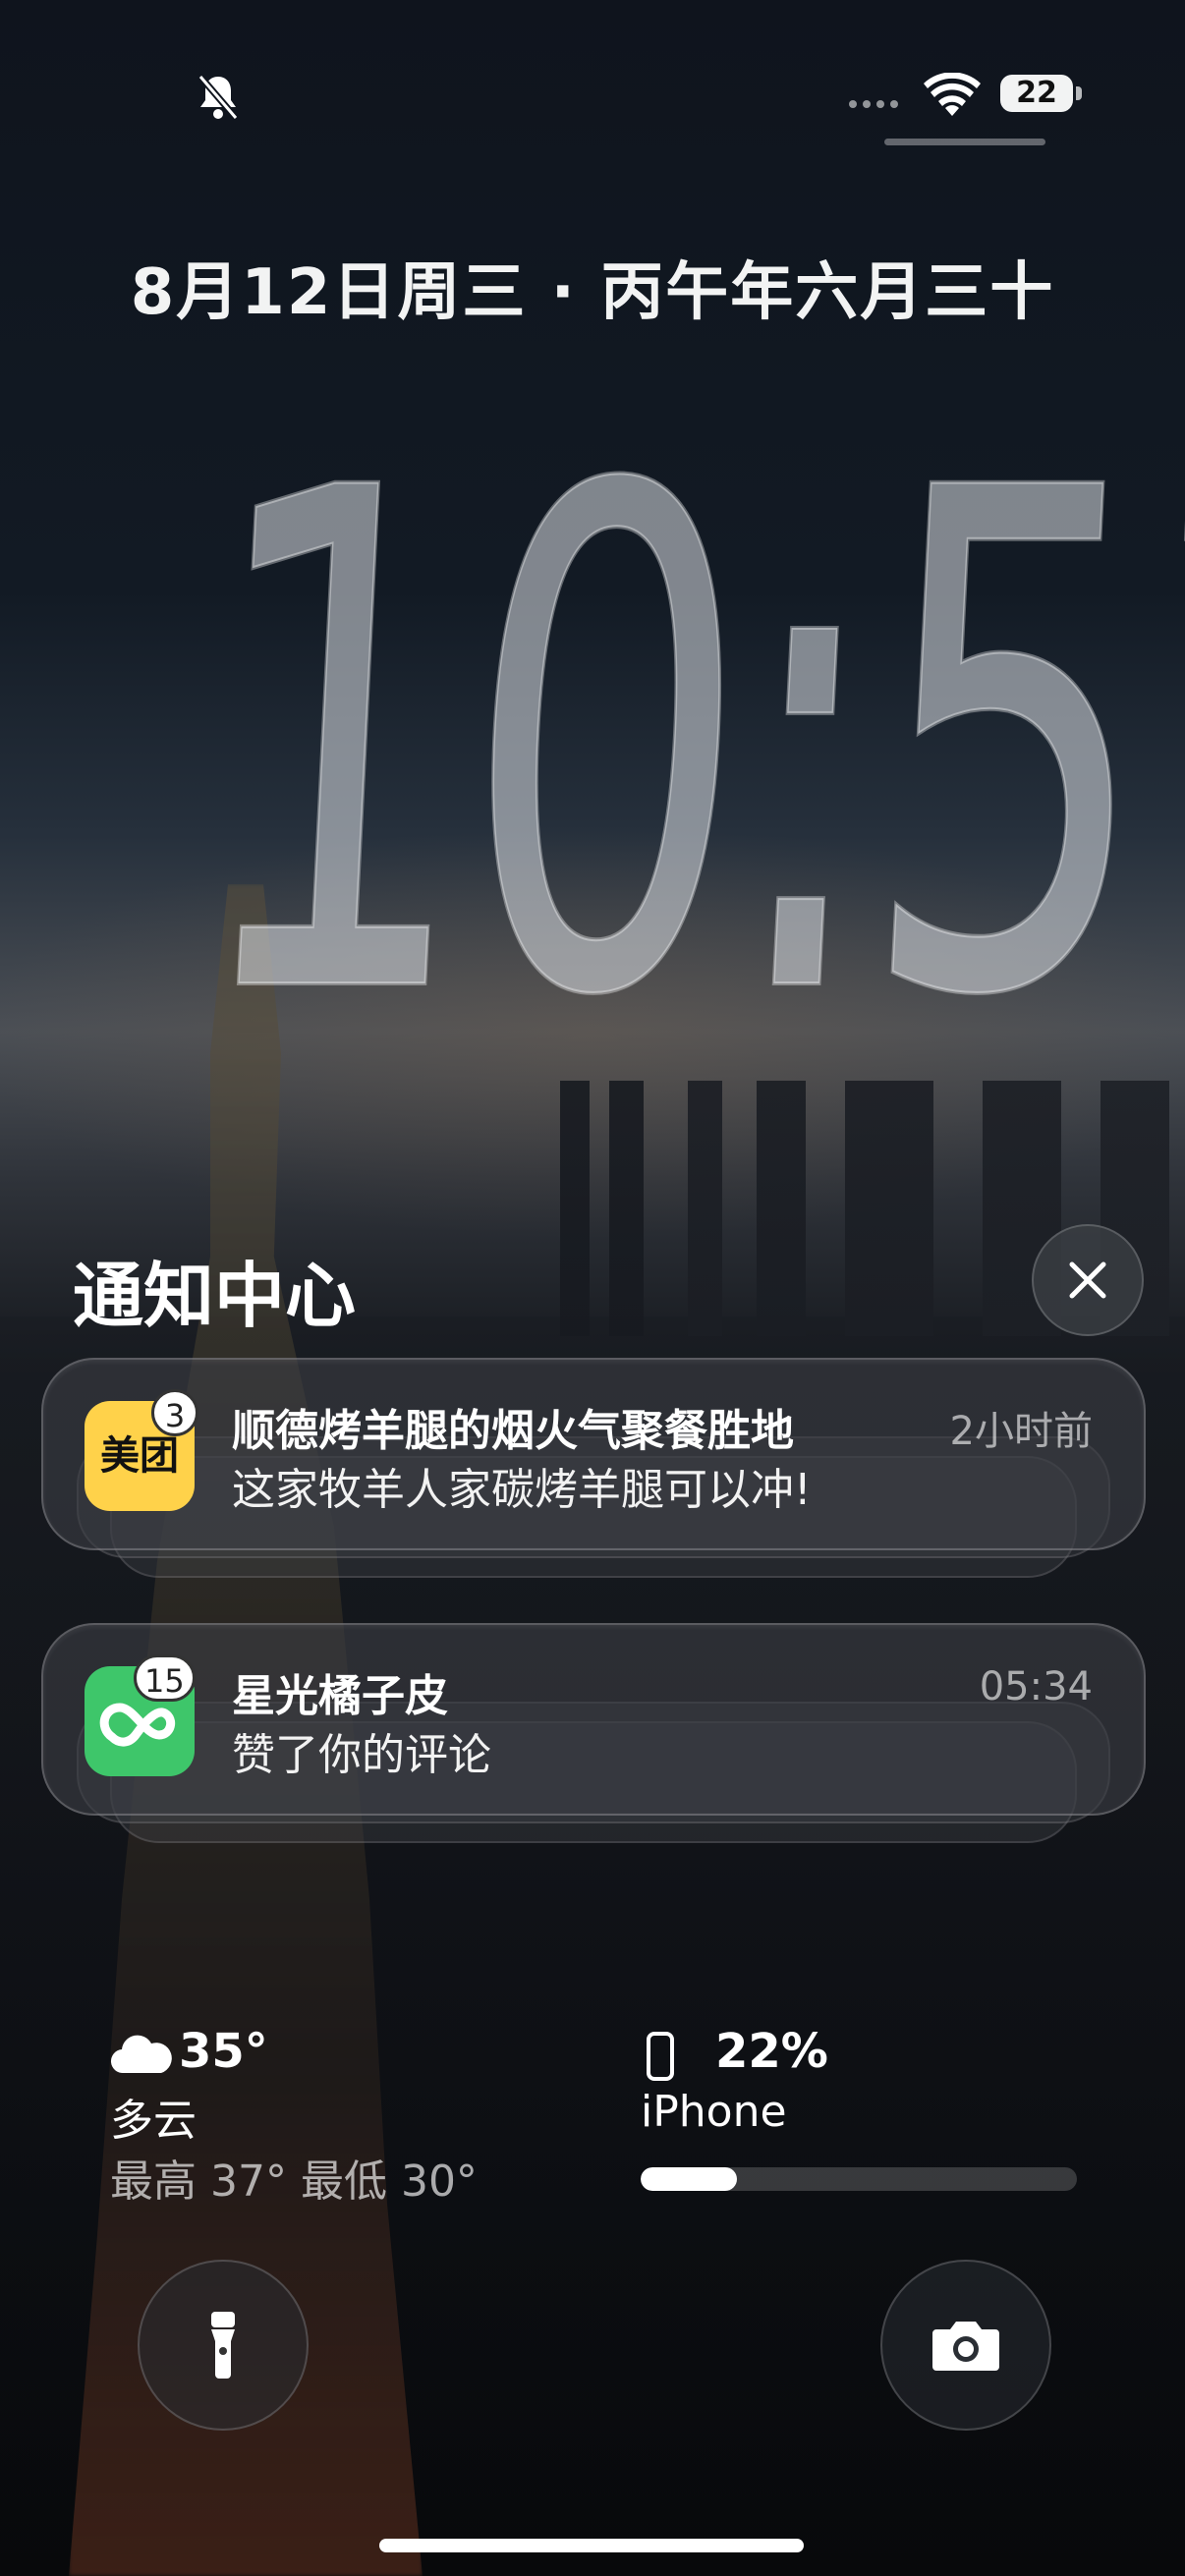 The image size is (1185, 2576). Describe the element at coordinates (175, 1412) in the screenshot. I see `notification-count-badge: 3` at that location.